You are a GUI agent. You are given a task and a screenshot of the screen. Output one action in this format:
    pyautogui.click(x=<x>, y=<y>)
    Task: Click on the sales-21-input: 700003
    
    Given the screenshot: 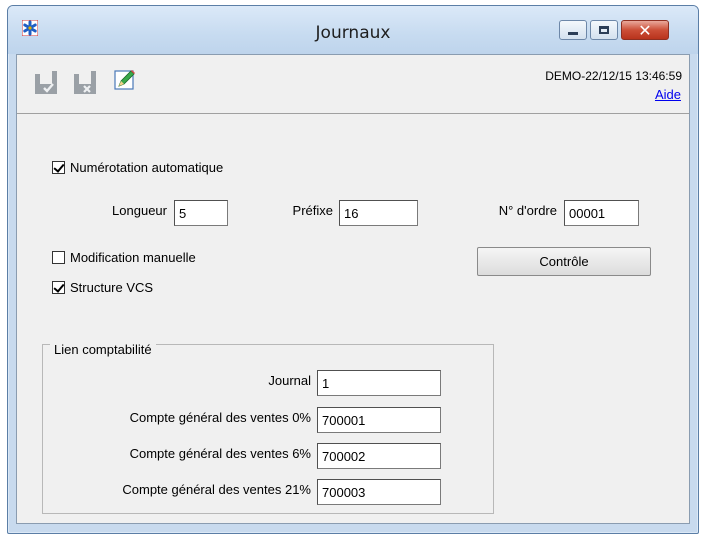 What is the action you would take?
    pyautogui.click(x=379, y=492)
    